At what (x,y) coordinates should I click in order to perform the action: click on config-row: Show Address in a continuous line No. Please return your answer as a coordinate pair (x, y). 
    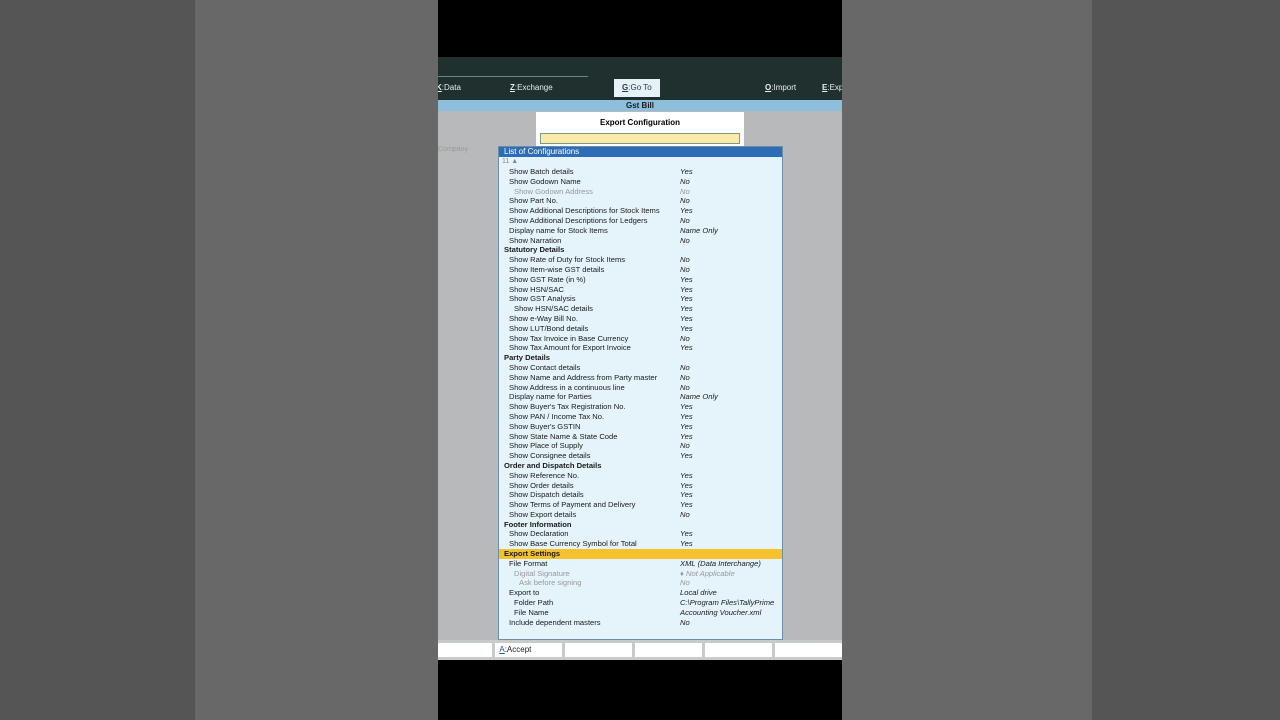
    Looking at the image, I should click on (640, 388).